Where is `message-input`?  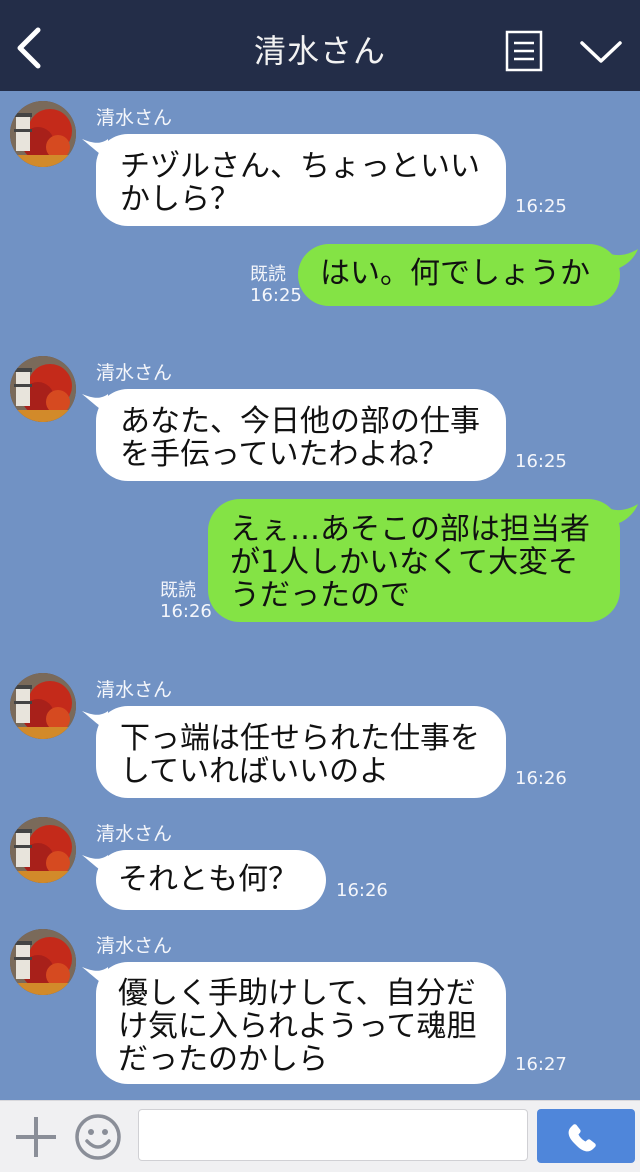
message-input is located at coordinates (333, 1135).